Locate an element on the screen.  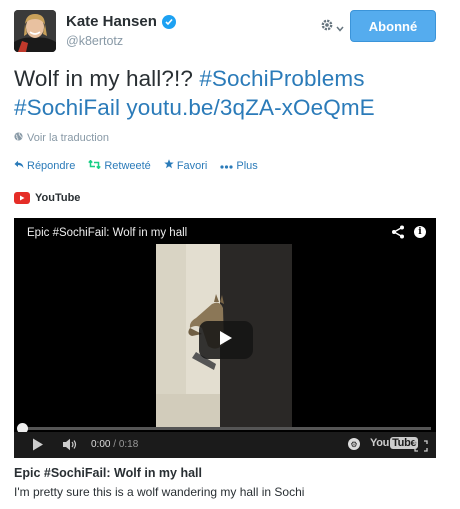
volume-icon is located at coordinates (70, 447).